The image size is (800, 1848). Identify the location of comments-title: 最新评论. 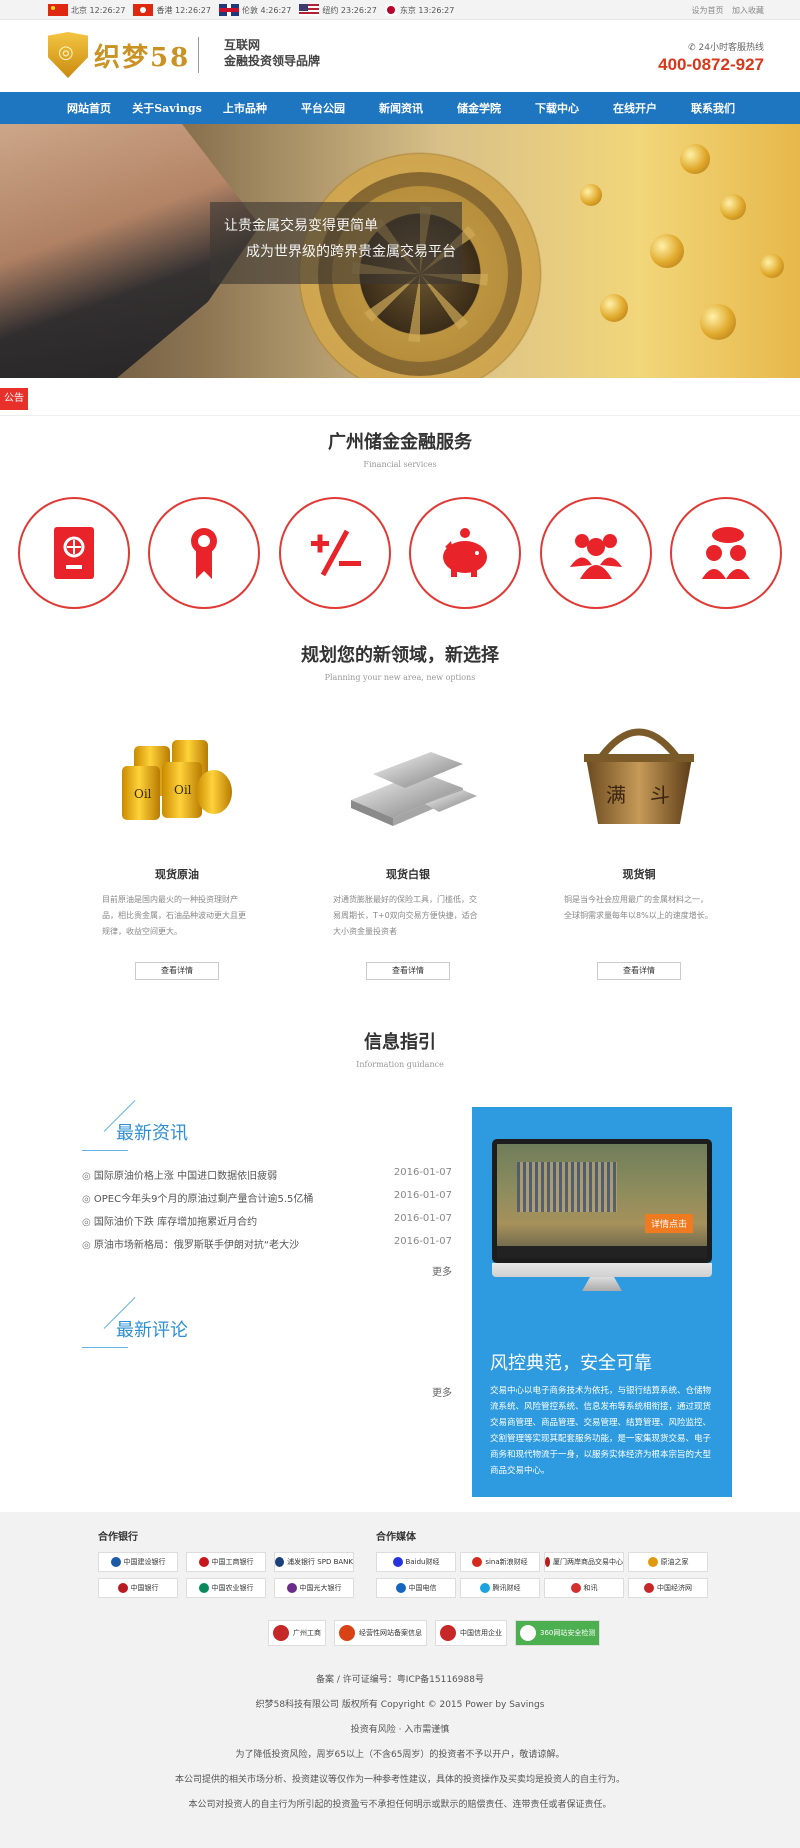
(152, 1329).